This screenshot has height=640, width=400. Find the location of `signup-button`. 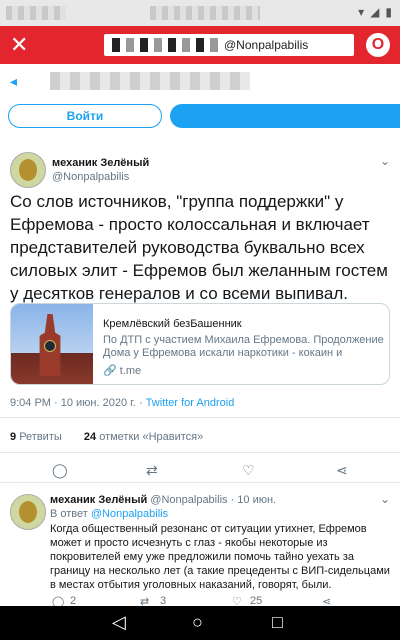

signup-button is located at coordinates (285, 116).